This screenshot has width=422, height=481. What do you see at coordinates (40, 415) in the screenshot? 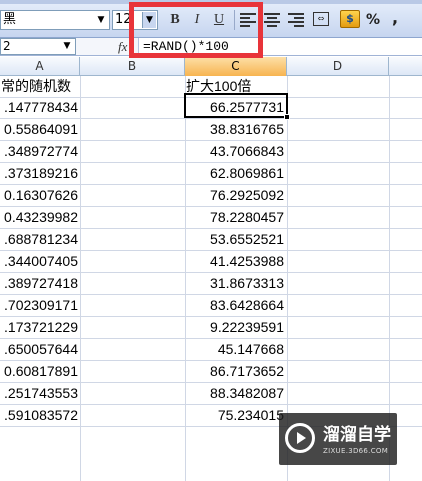
I see `cell-a: .591083572` at bounding box center [40, 415].